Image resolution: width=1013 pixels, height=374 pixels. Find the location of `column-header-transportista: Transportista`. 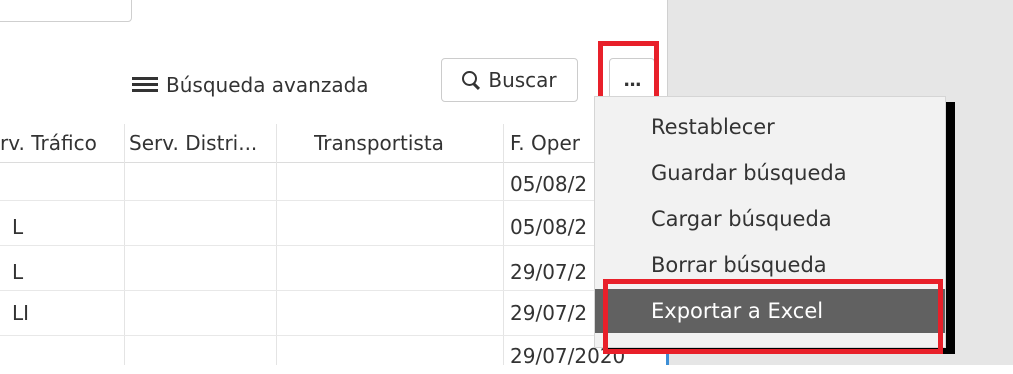

column-header-transportista: Transportista is located at coordinates (399, 143).